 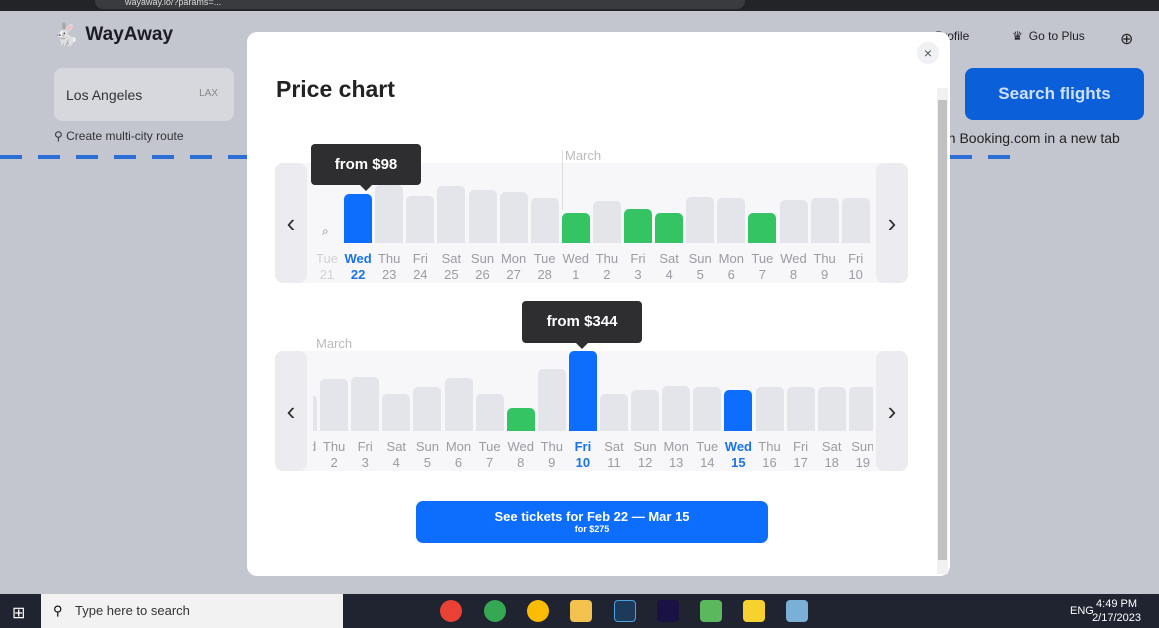 I want to click on day-label: Sun 12, so click(x=645, y=455).